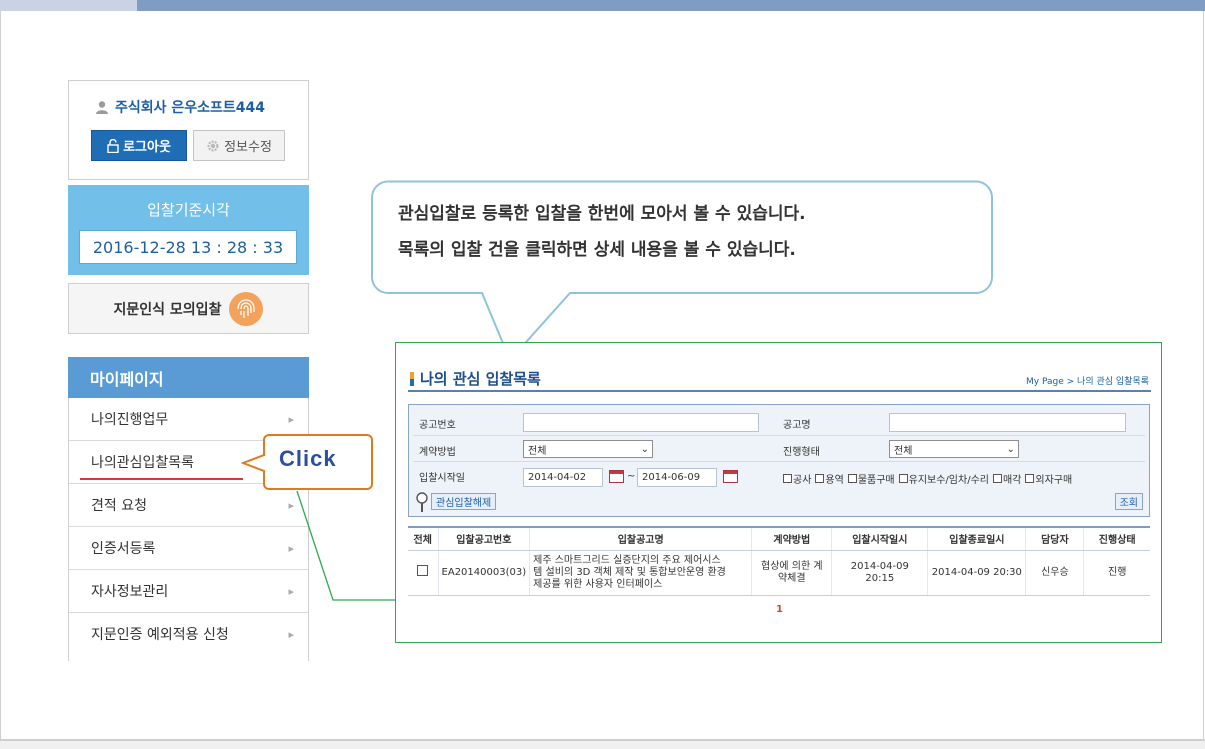 This screenshot has width=1205, height=749. I want to click on row-status: 진행, so click(1116, 573).